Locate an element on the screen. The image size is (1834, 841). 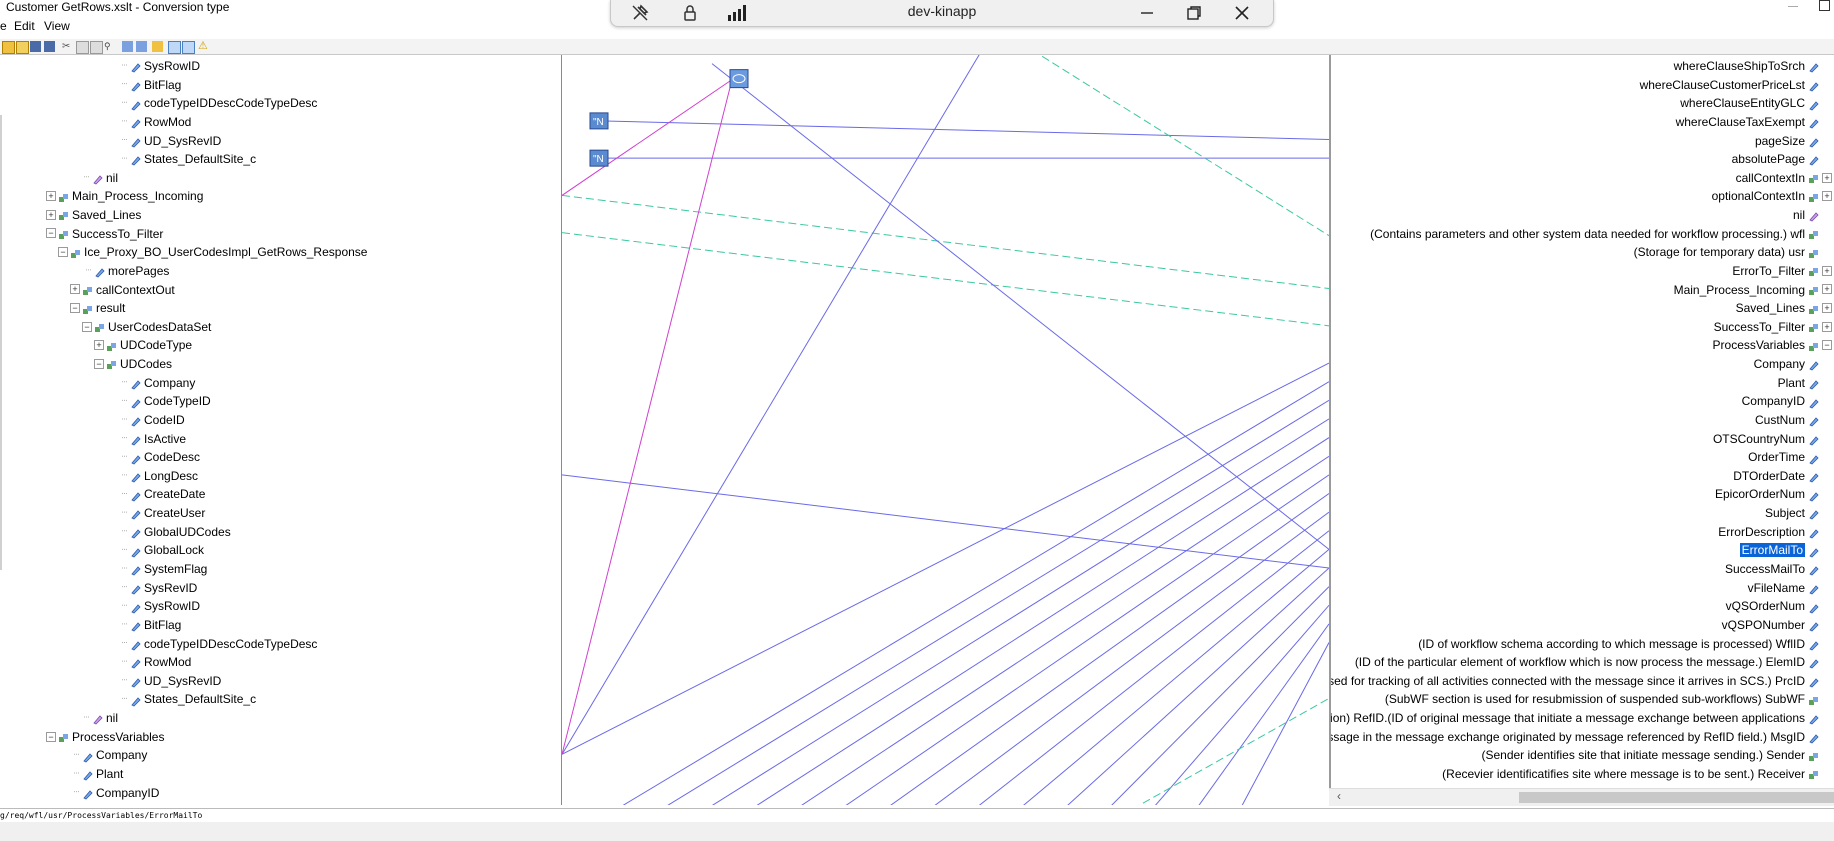
source-node-globaludcodes: GlobalUDCodes is located at coordinates (180, 531).